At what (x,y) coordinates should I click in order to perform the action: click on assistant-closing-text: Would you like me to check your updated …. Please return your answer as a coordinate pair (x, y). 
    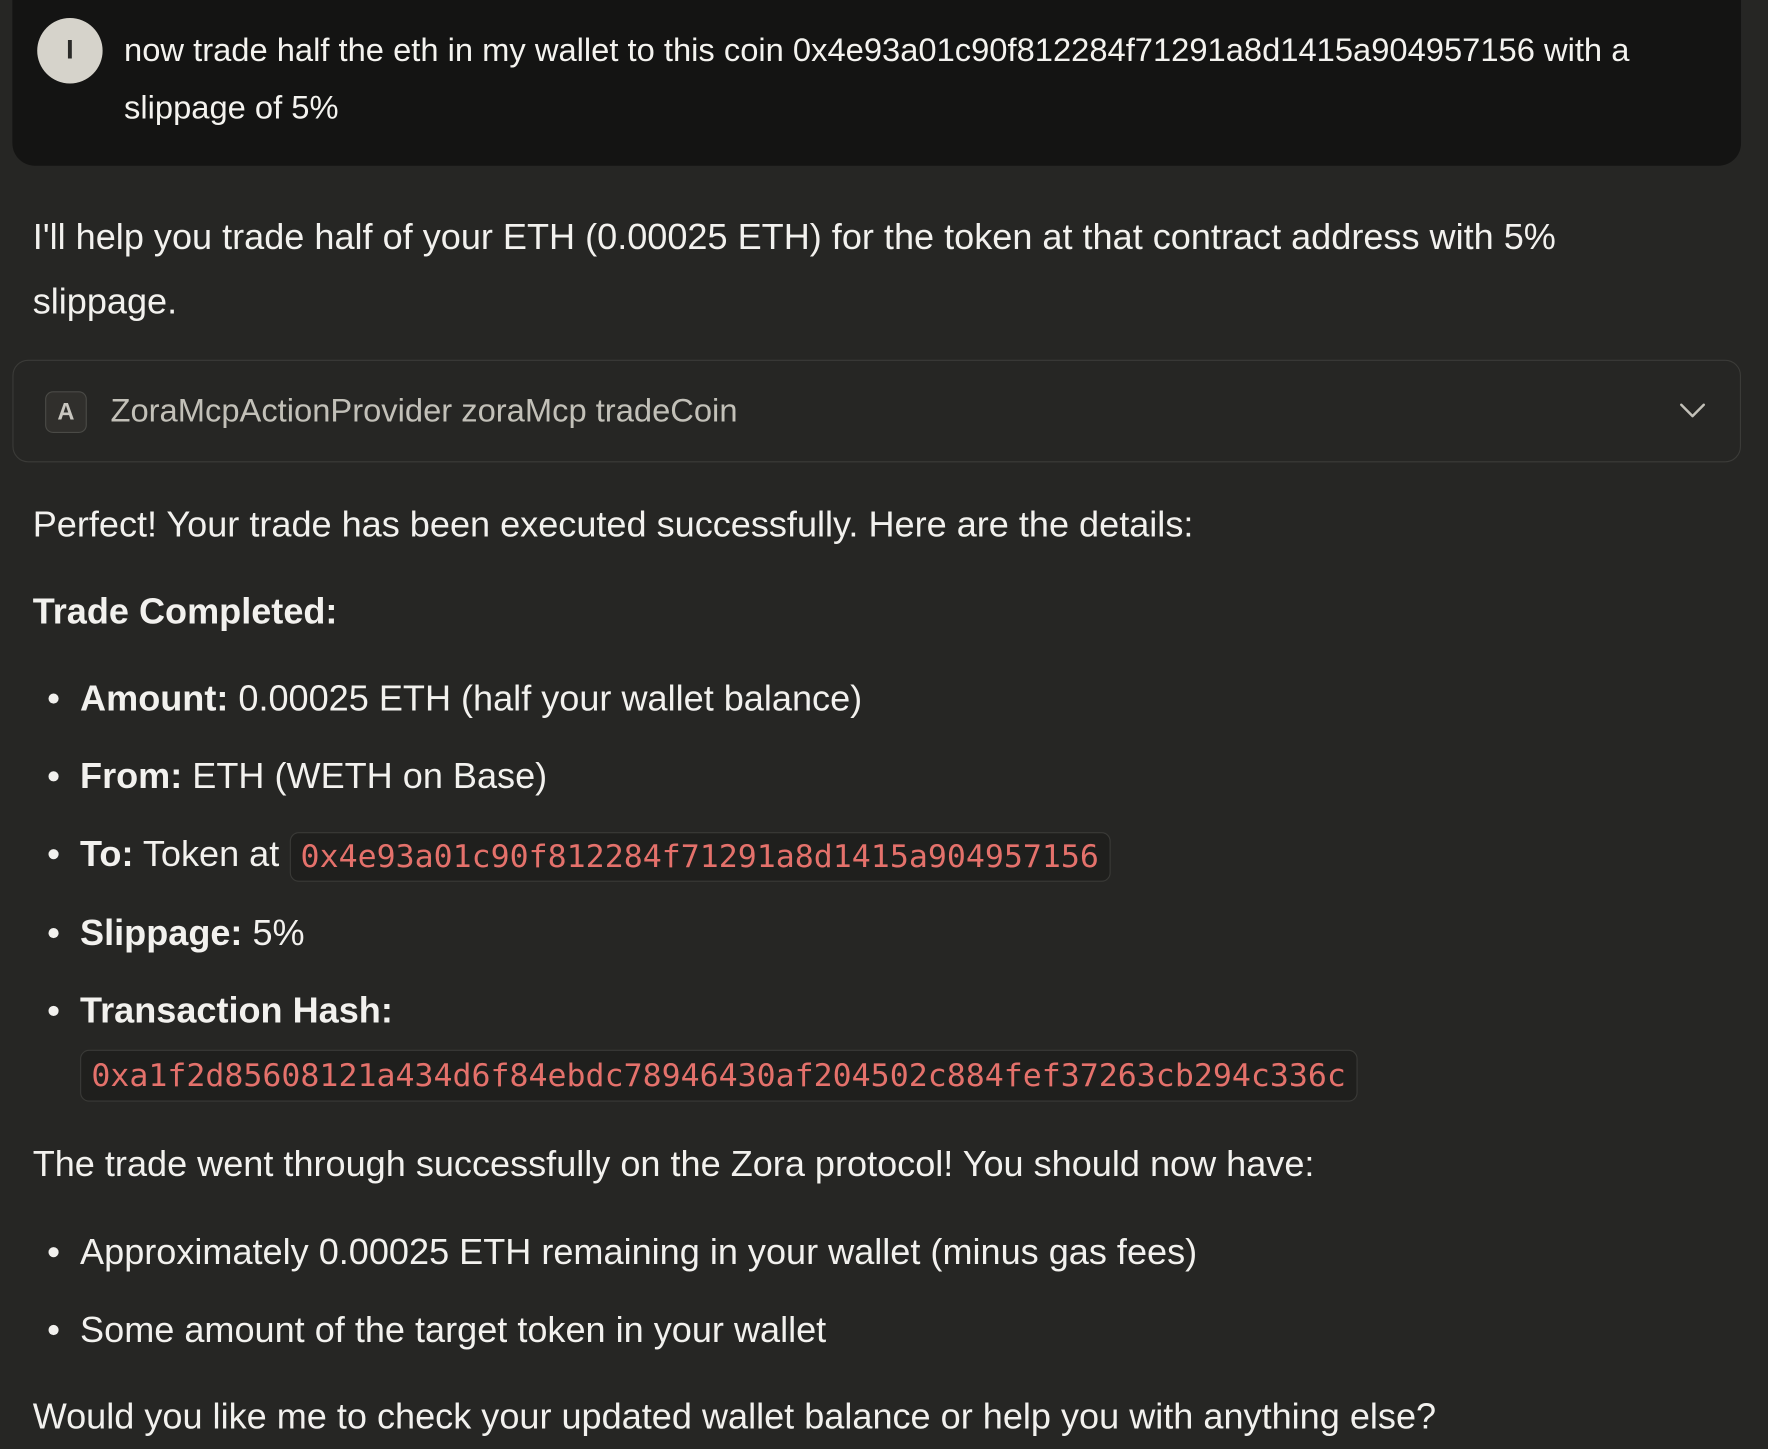
    Looking at the image, I should click on (734, 1416).